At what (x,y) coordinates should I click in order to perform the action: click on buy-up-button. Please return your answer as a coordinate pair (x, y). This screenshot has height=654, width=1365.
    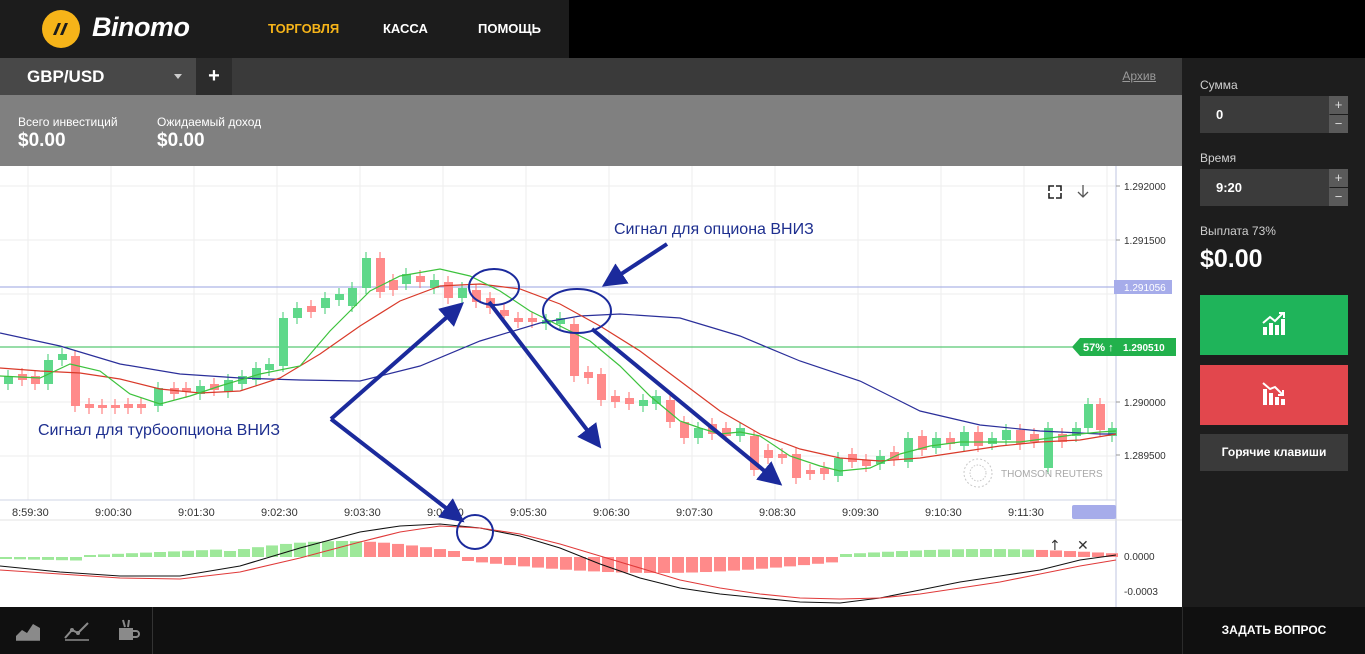
    Looking at the image, I should click on (1274, 325).